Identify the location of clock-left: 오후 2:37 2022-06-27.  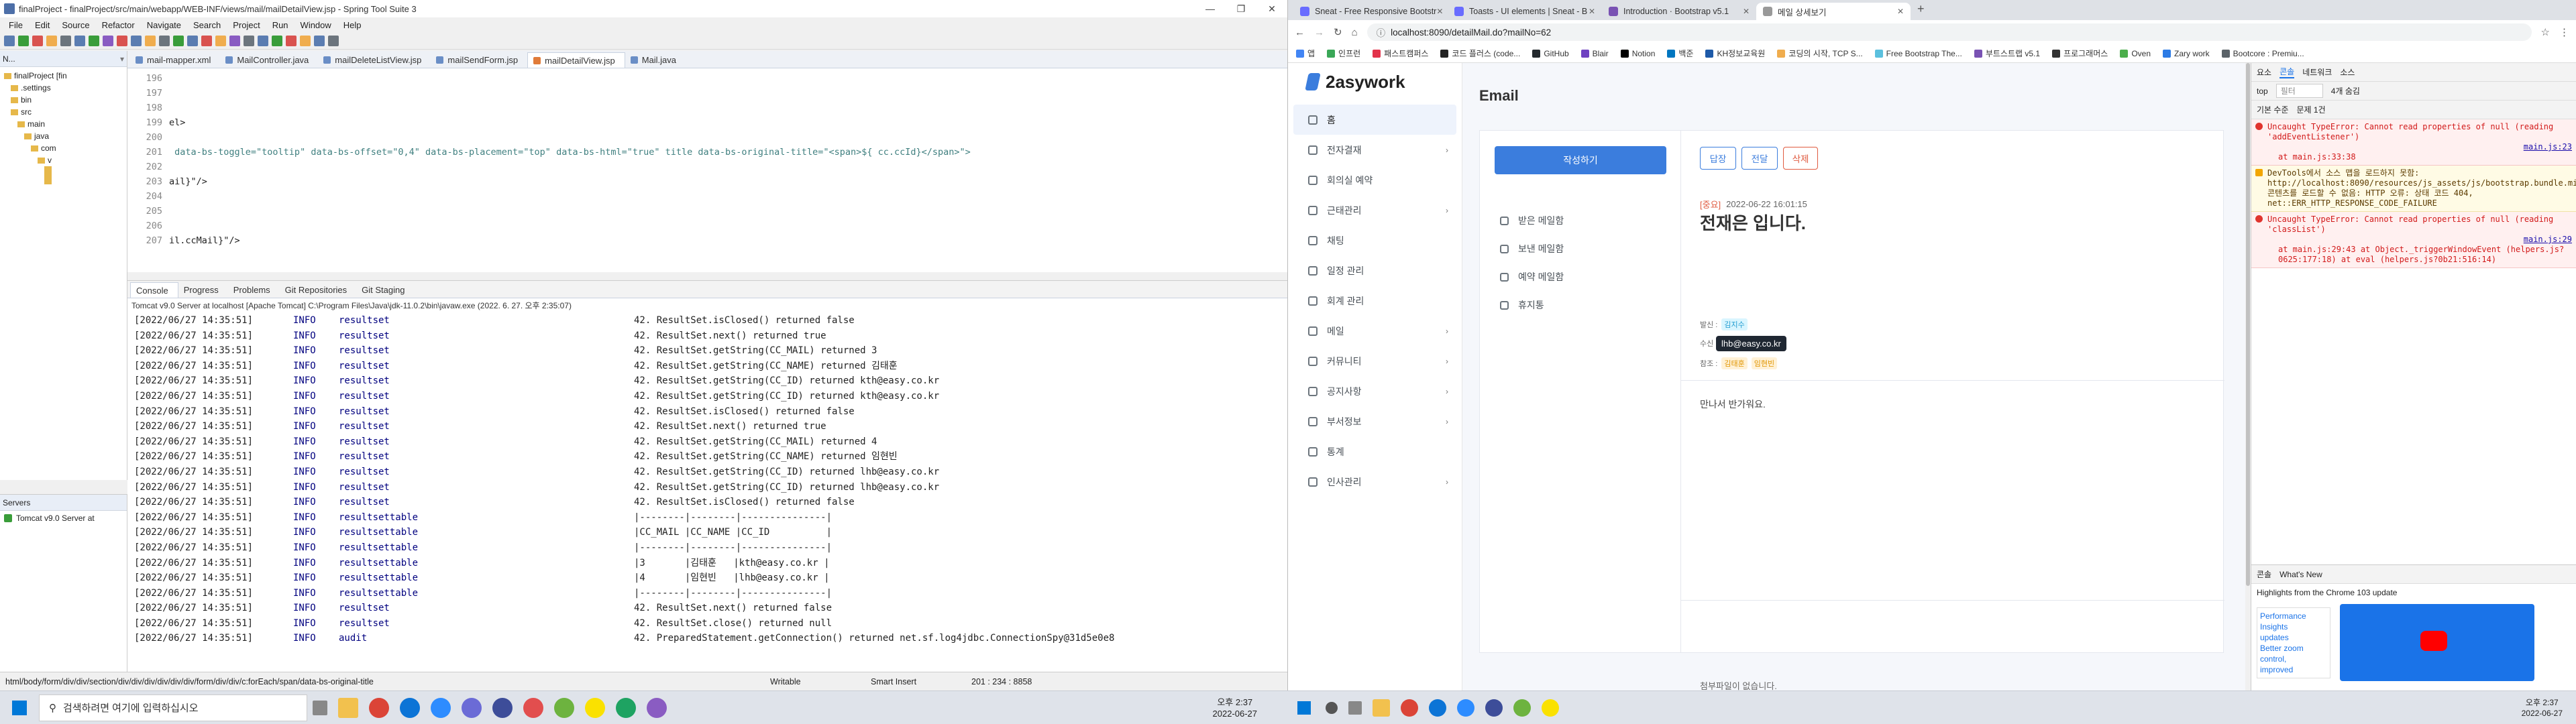
(1235, 708).